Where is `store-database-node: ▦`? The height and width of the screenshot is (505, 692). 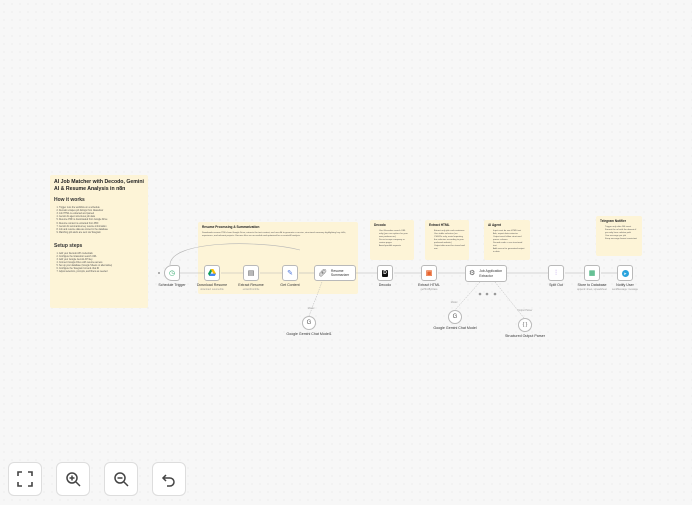 store-database-node: ▦ is located at coordinates (592, 273).